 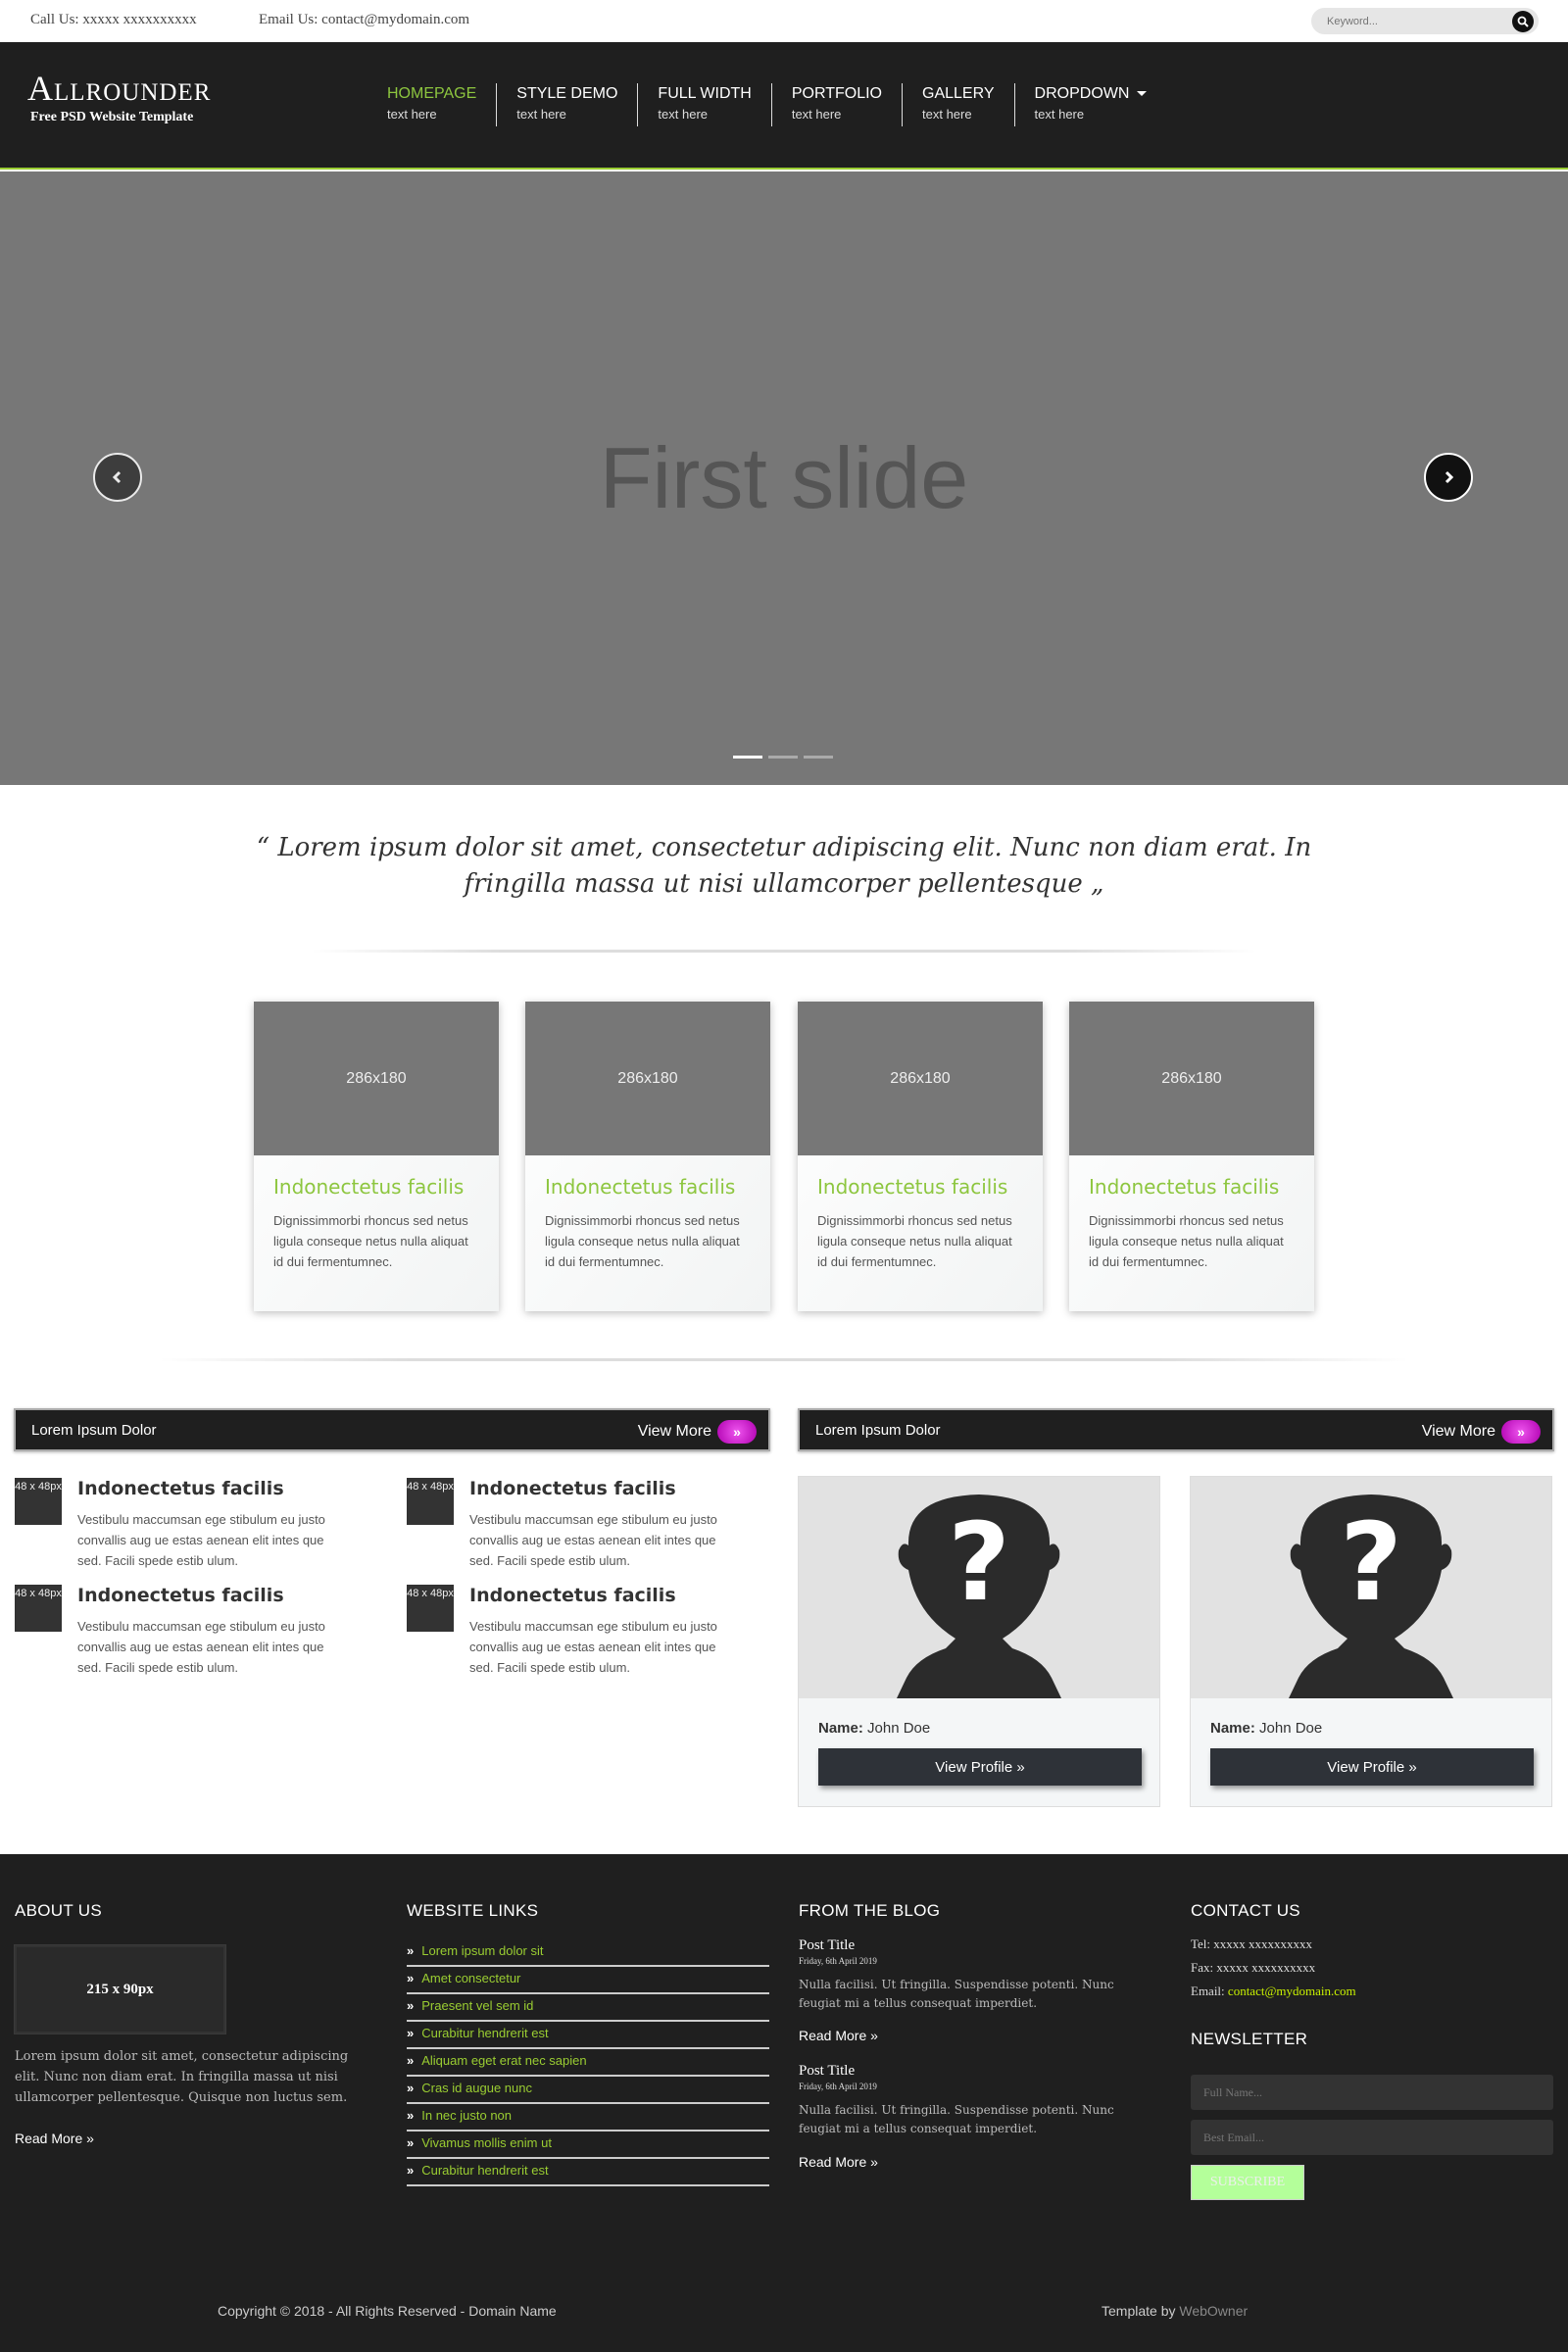 What do you see at coordinates (364, 19) in the screenshot?
I see `email-us-text: Email Us: contact@mydomain.com` at bounding box center [364, 19].